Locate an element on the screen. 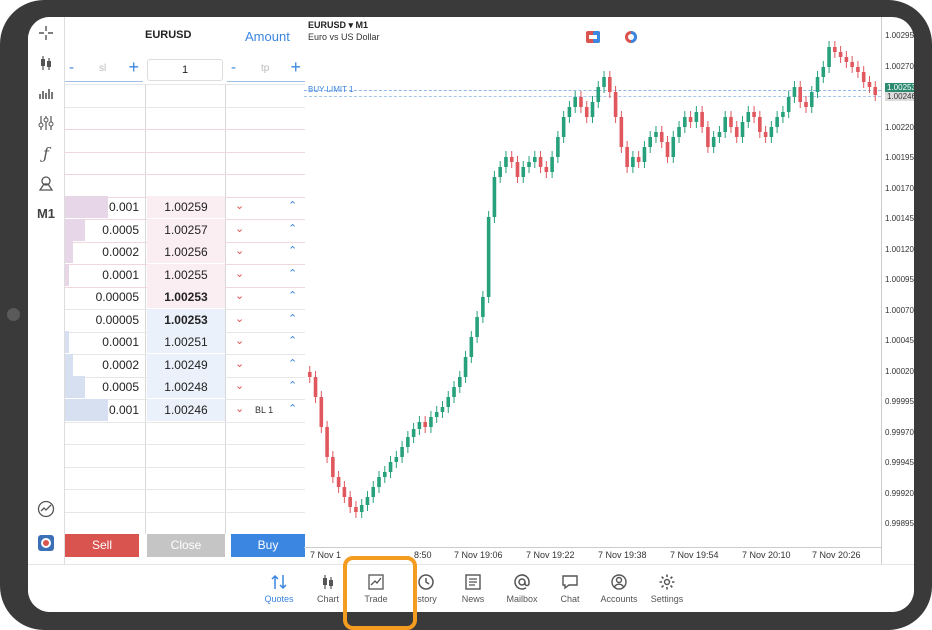 The width and height of the screenshot is (932, 630). sell-button: Sell is located at coordinates (102, 545).